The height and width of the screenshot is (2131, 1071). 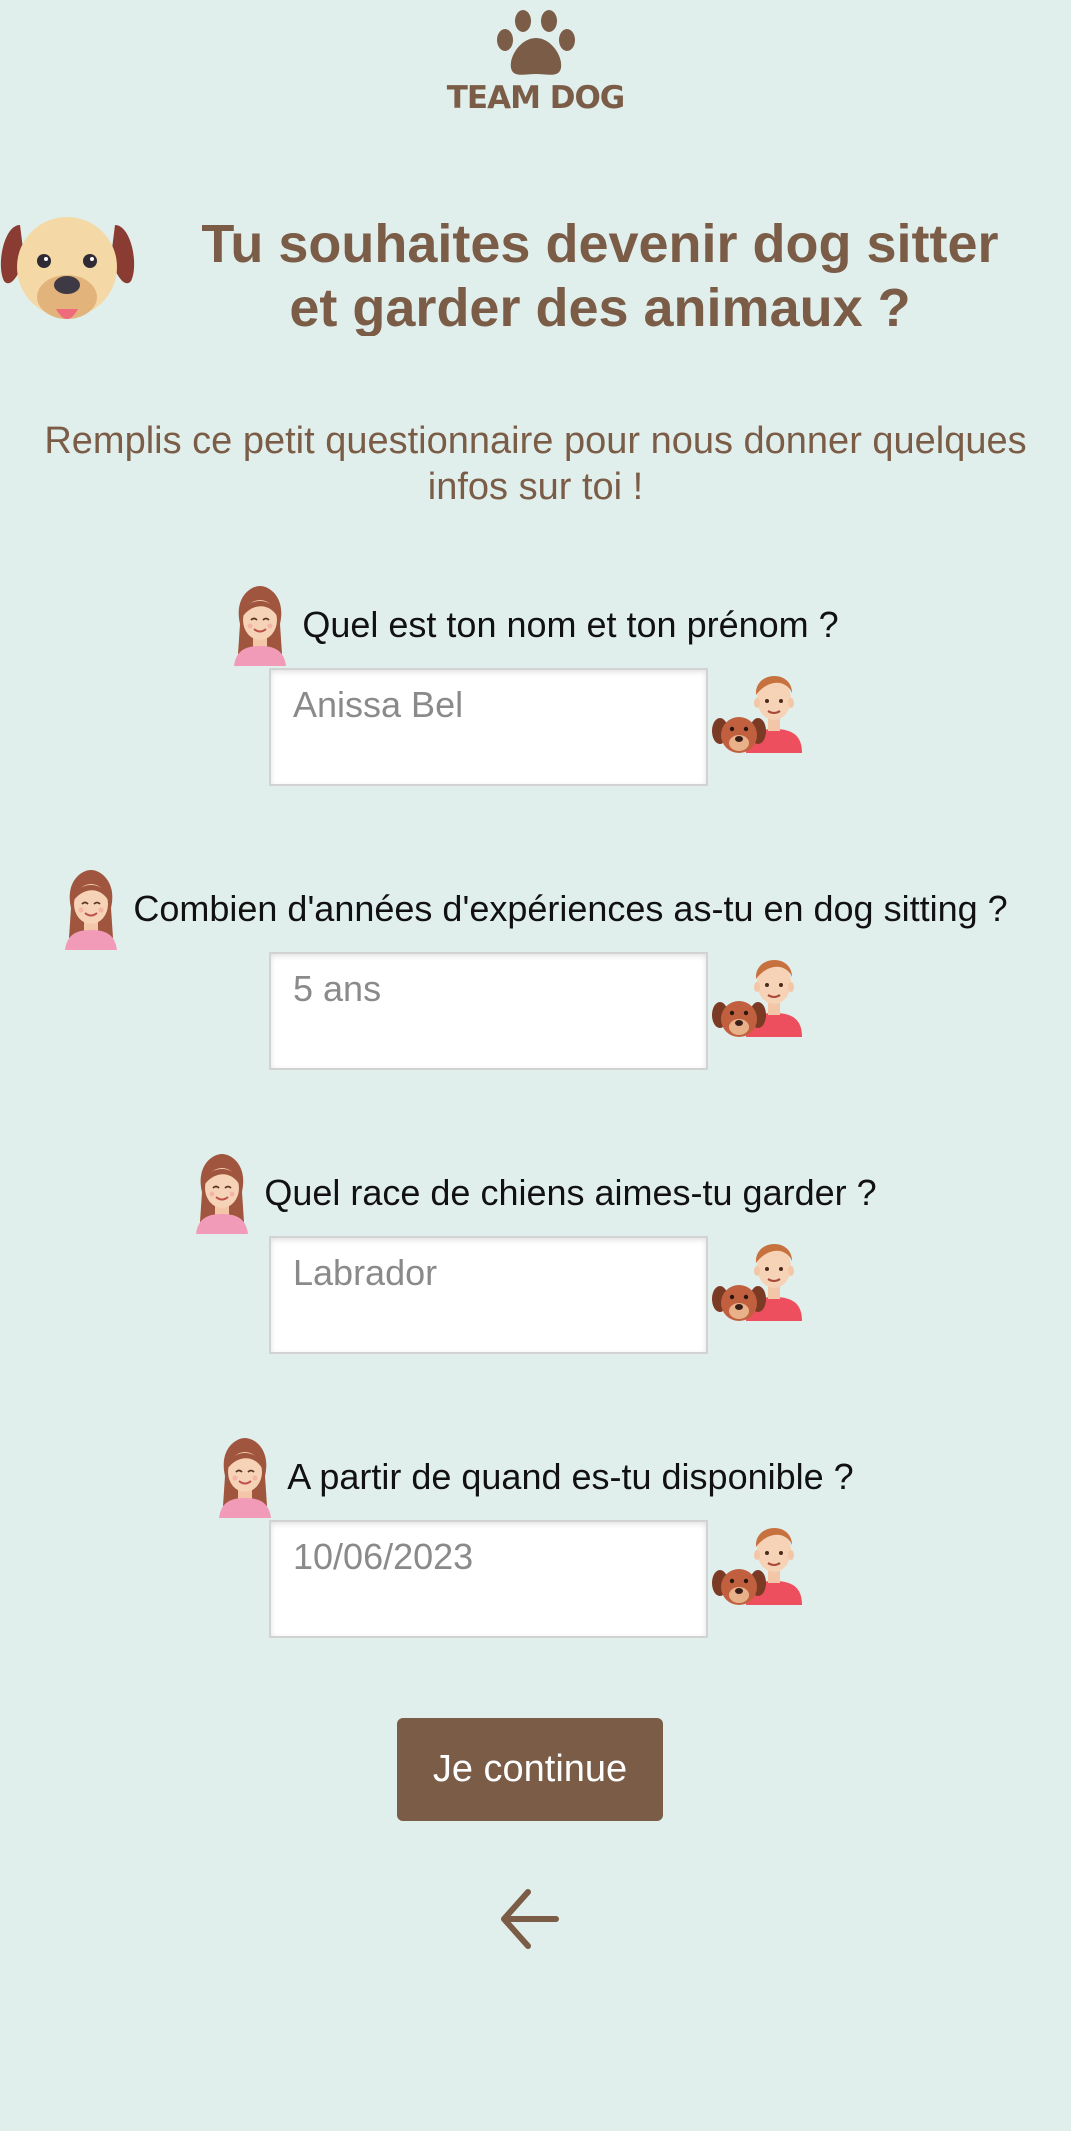 What do you see at coordinates (535, 42) in the screenshot?
I see `paw-icon` at bounding box center [535, 42].